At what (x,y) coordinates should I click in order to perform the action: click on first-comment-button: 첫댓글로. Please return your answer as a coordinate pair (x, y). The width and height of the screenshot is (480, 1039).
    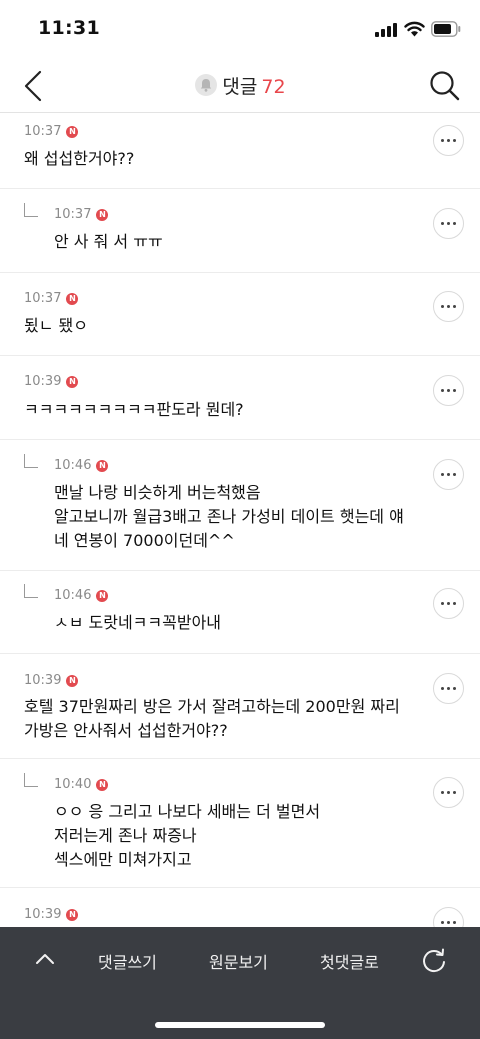
    Looking at the image, I should click on (349, 961).